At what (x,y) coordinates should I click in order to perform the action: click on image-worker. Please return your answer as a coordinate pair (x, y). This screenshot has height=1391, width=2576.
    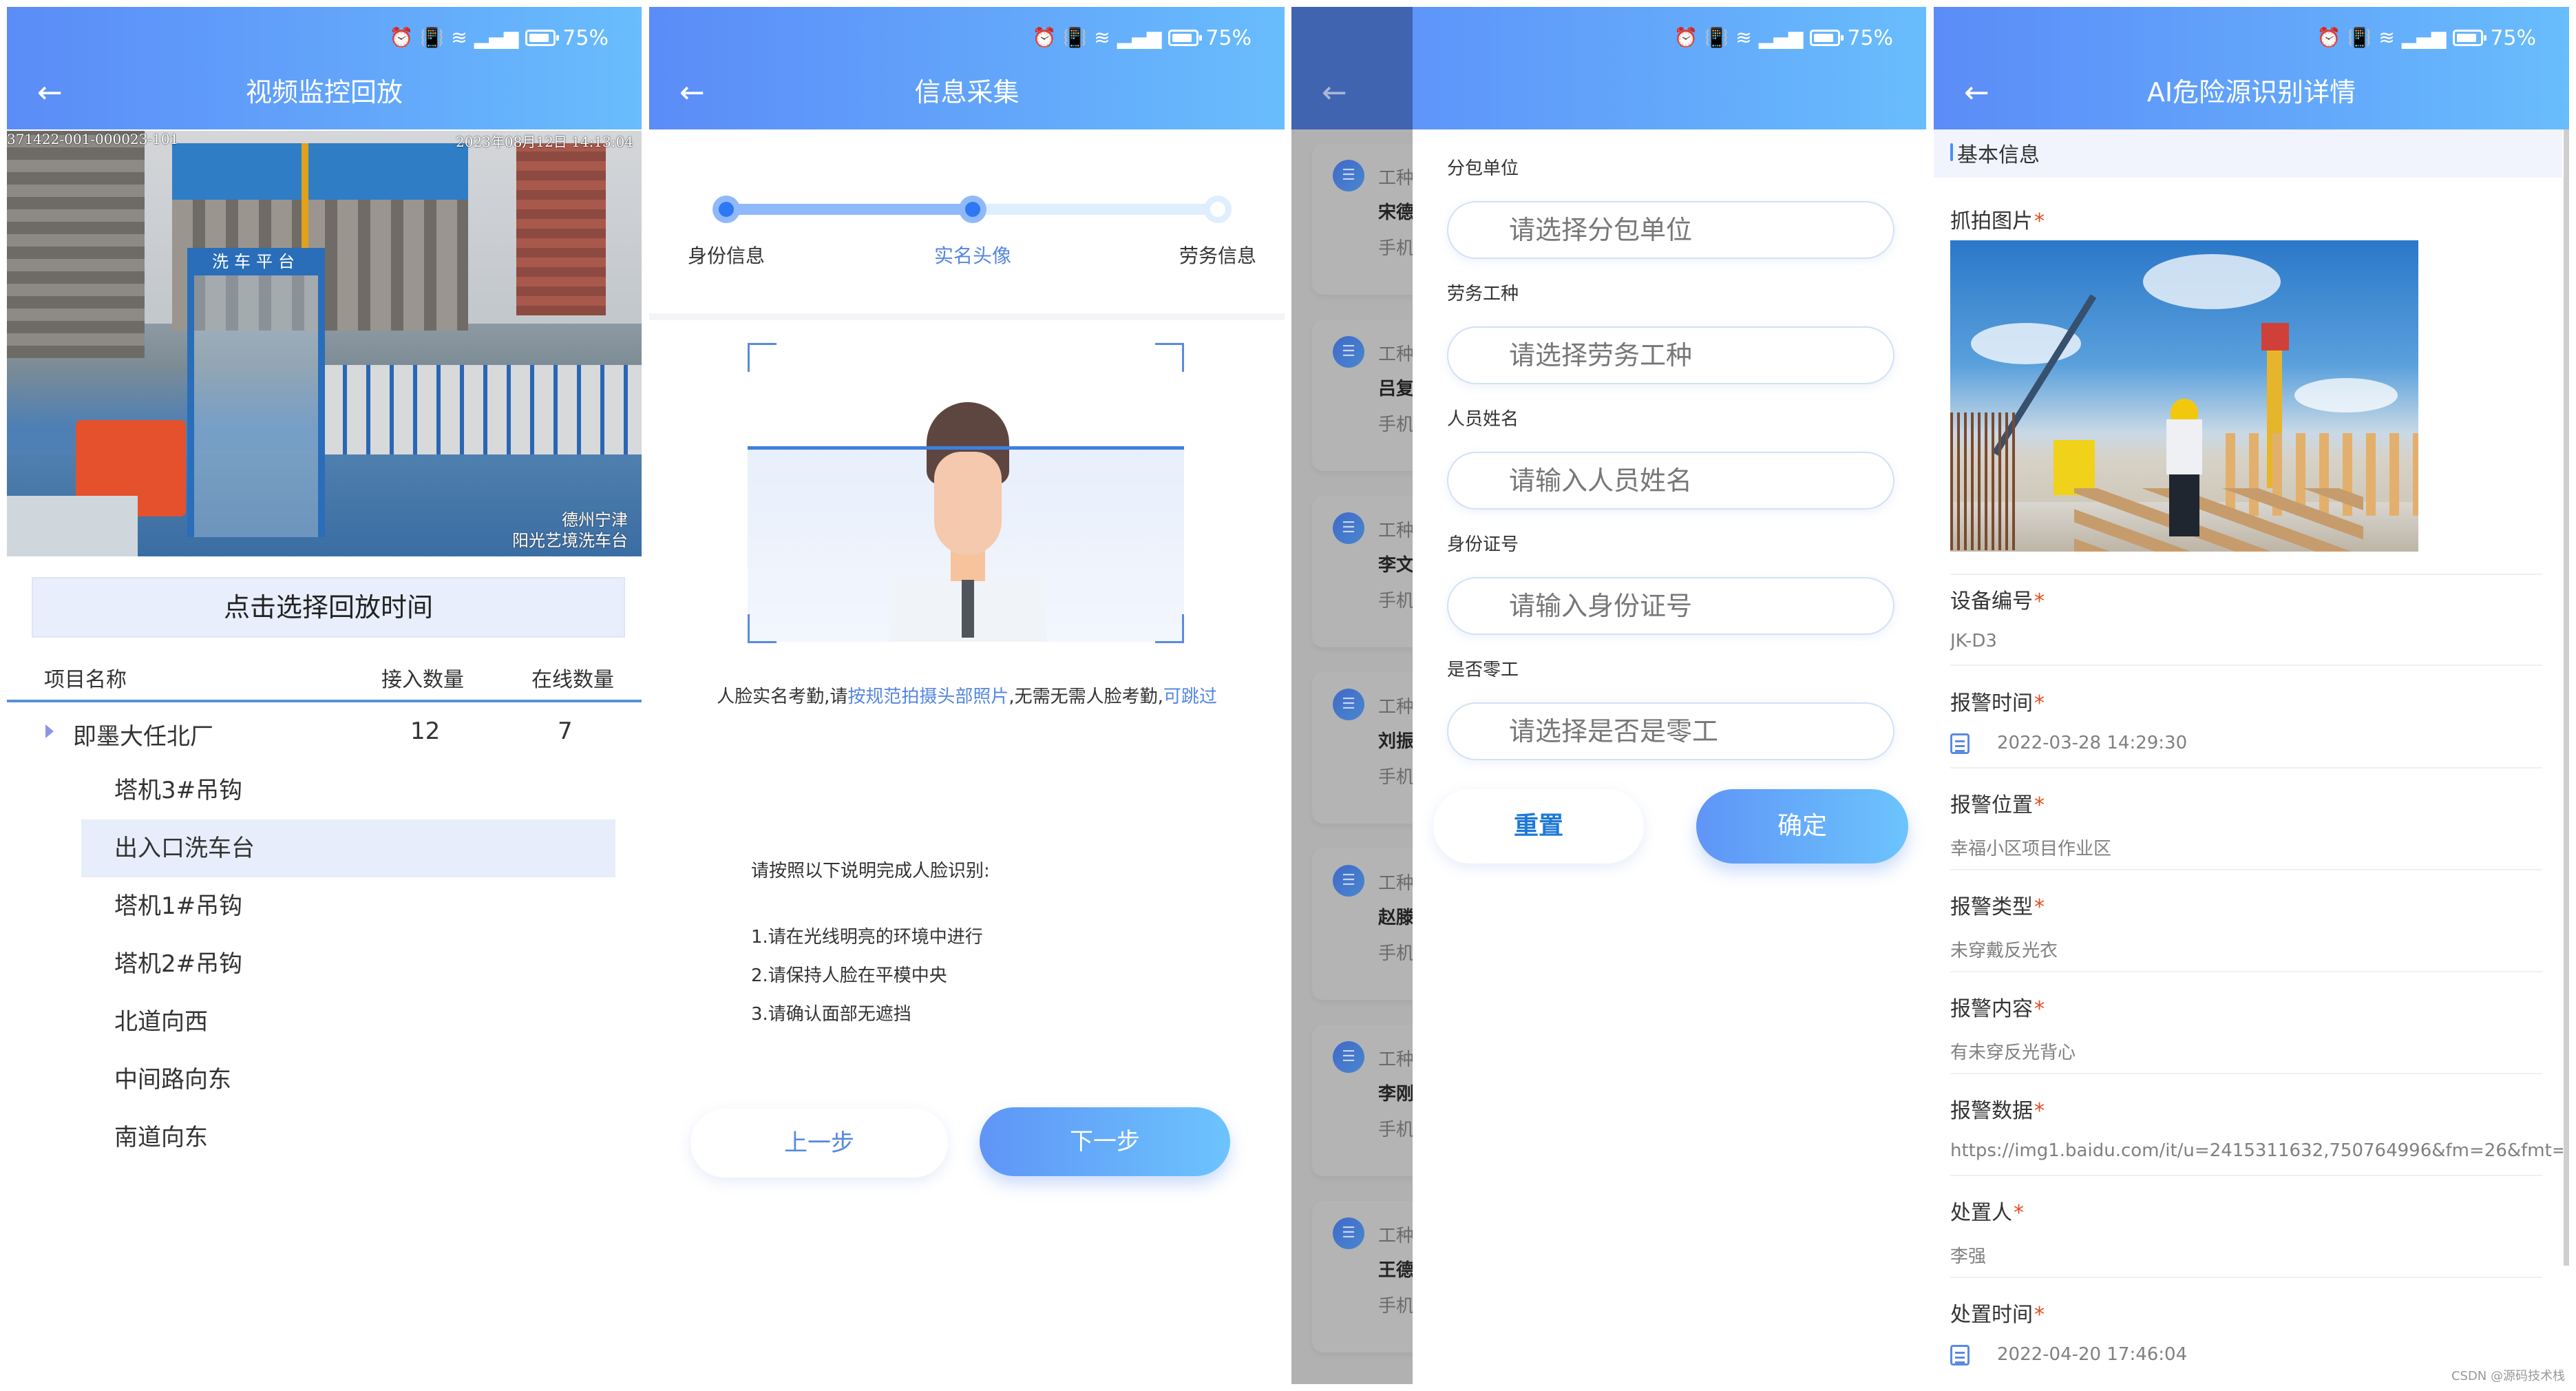
    Looking at the image, I should click on (2185, 467).